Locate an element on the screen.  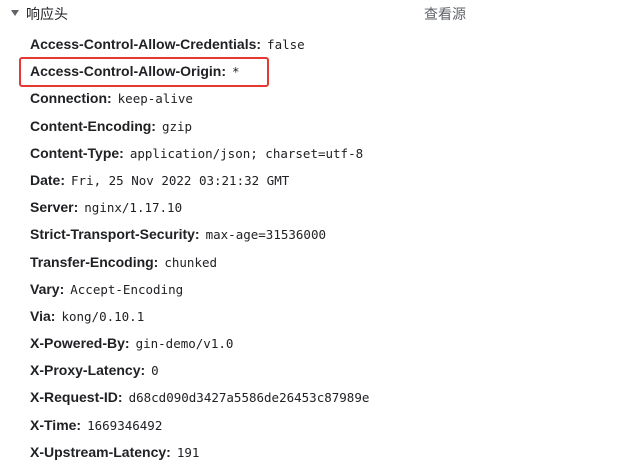
header-value: d68cd090d3427a5586de26453c87989e is located at coordinates (249, 398).